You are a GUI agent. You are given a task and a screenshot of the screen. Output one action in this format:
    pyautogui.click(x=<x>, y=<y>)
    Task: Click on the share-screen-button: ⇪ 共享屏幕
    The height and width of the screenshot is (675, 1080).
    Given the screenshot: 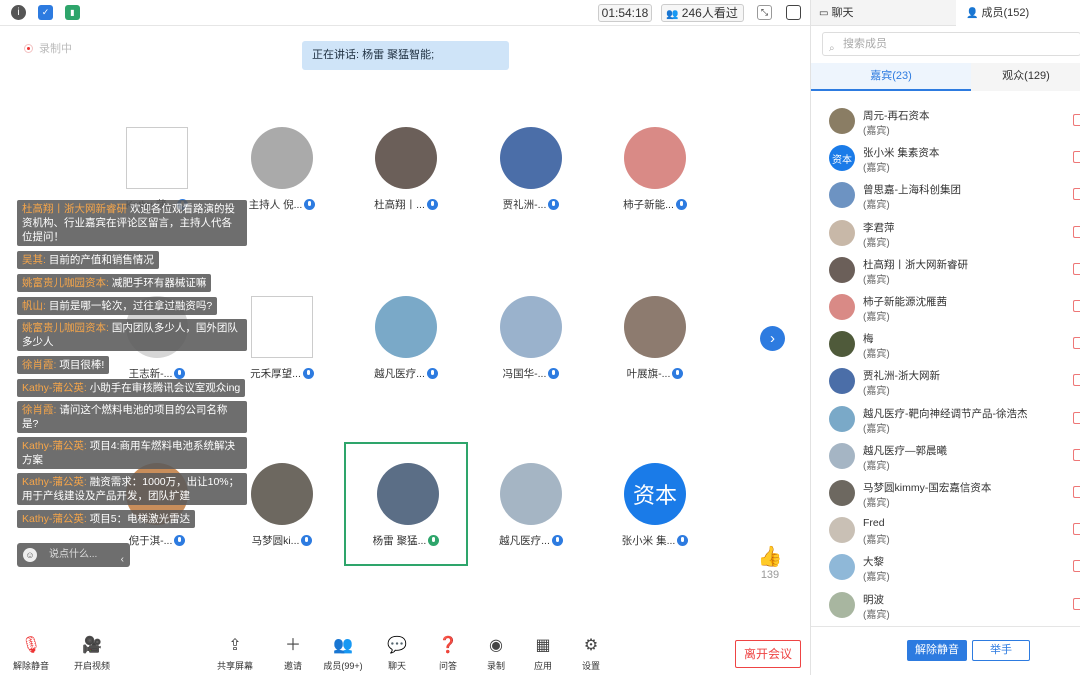 What is the action you would take?
    pyautogui.click(x=235, y=654)
    